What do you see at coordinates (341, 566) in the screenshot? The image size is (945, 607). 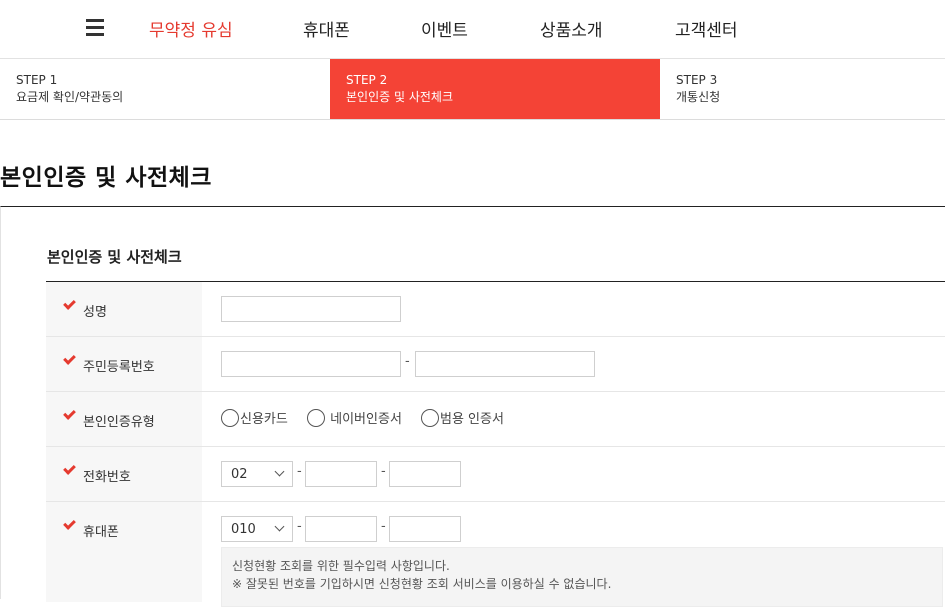 I see `notice-line: 신청현황 조회를 위한 필수입력 사항입니다.` at bounding box center [341, 566].